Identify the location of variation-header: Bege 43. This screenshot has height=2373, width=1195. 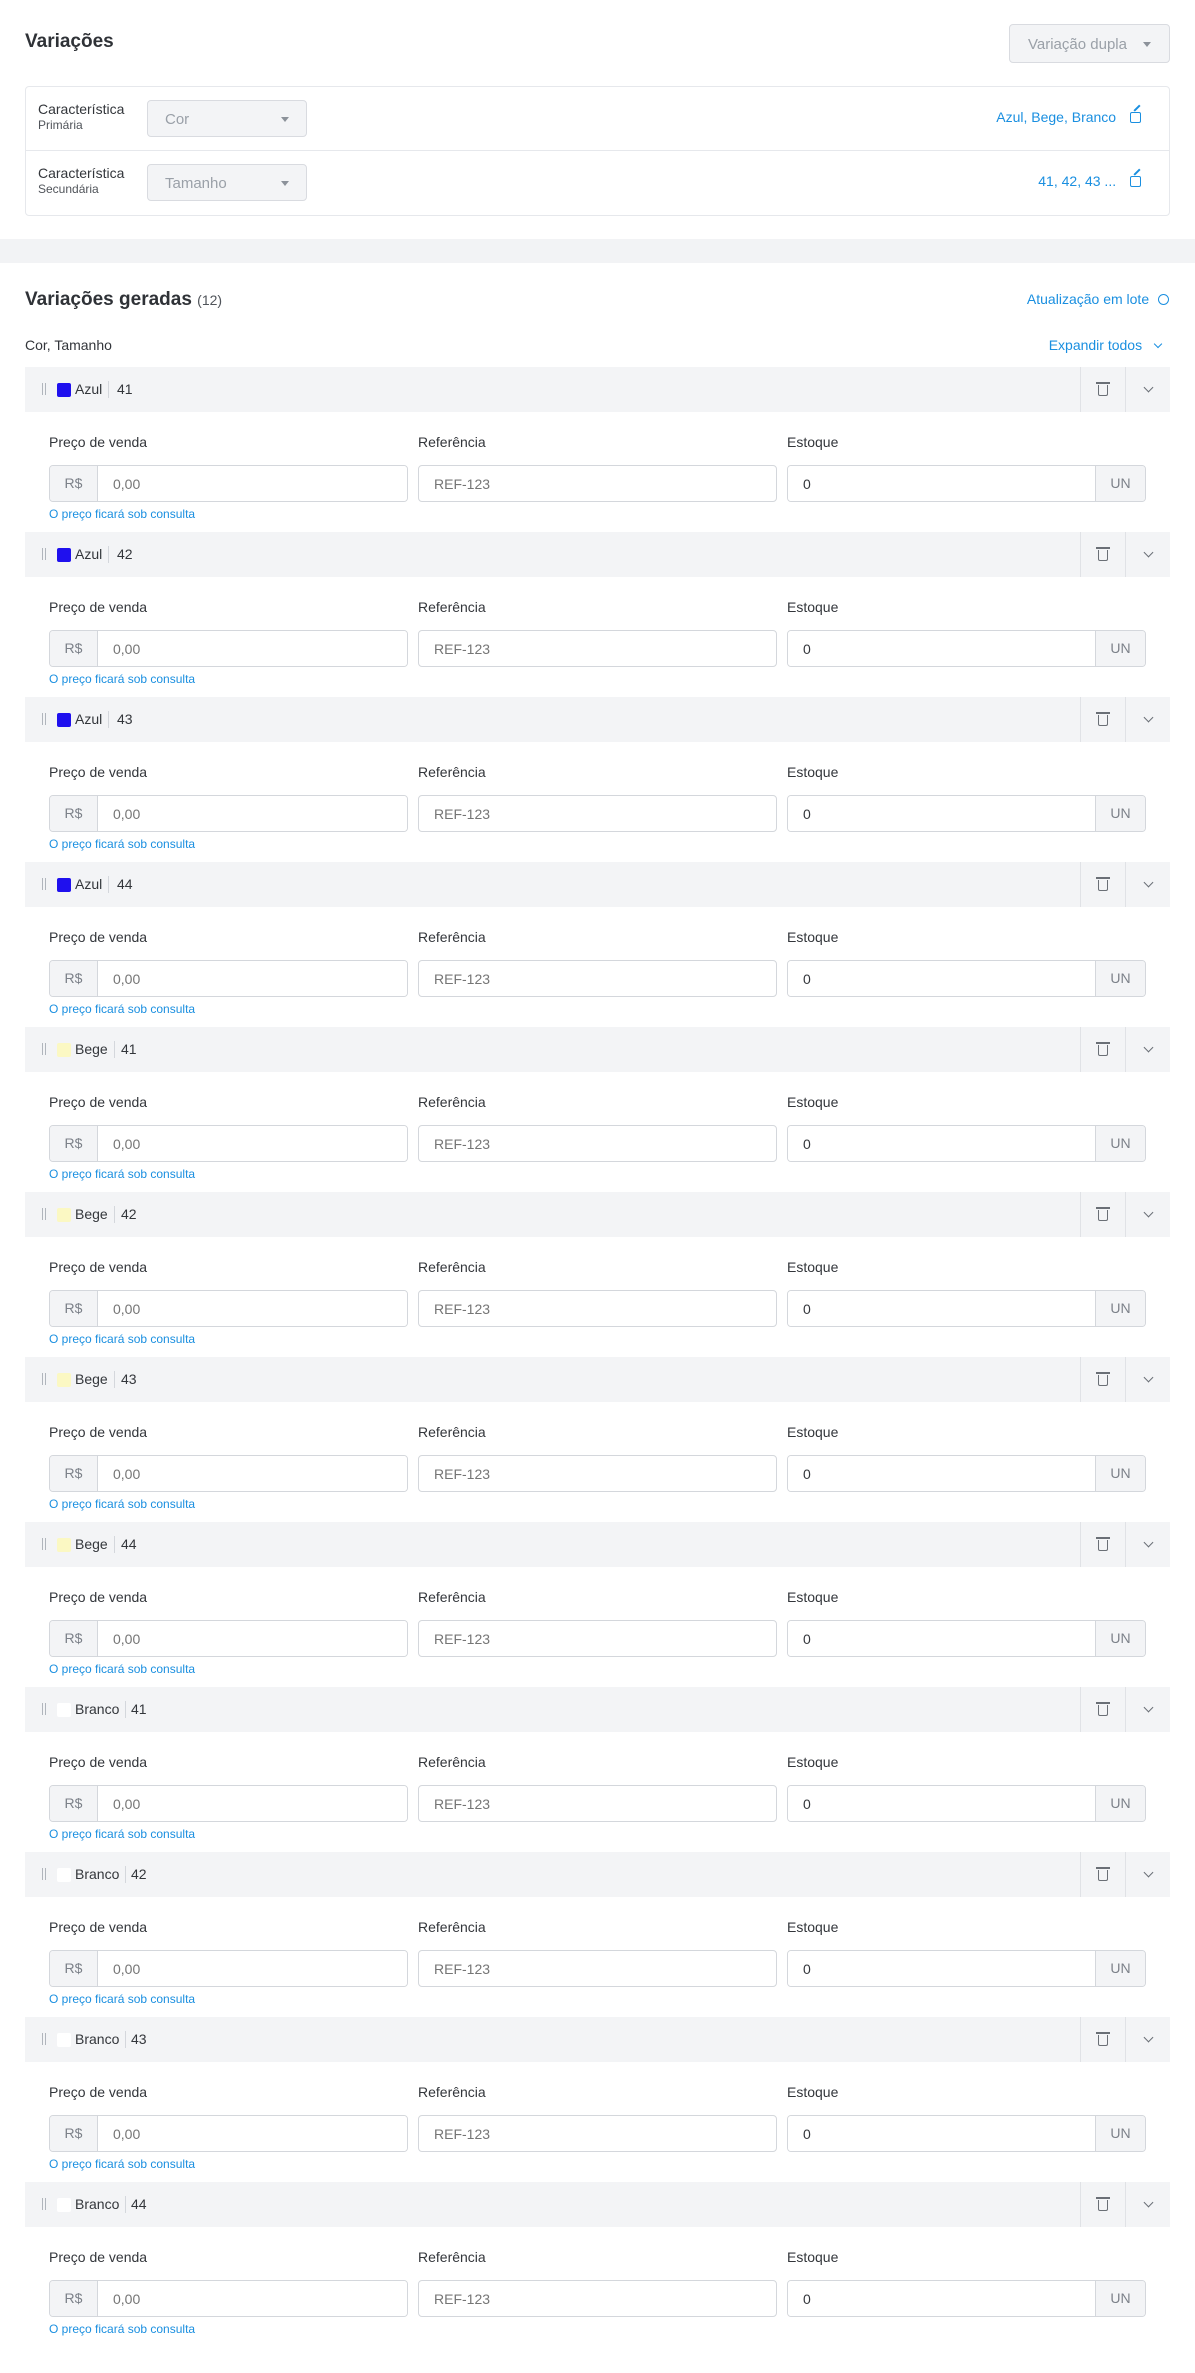
(597, 1379).